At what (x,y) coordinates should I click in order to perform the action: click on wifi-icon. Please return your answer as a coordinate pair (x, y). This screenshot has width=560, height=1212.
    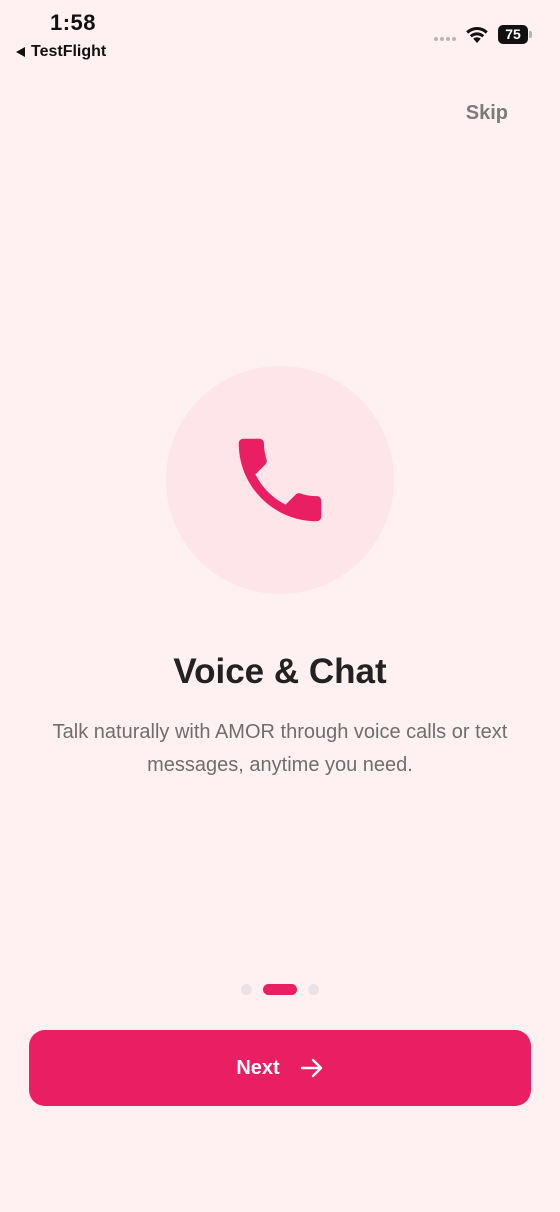
    Looking at the image, I should click on (477, 35).